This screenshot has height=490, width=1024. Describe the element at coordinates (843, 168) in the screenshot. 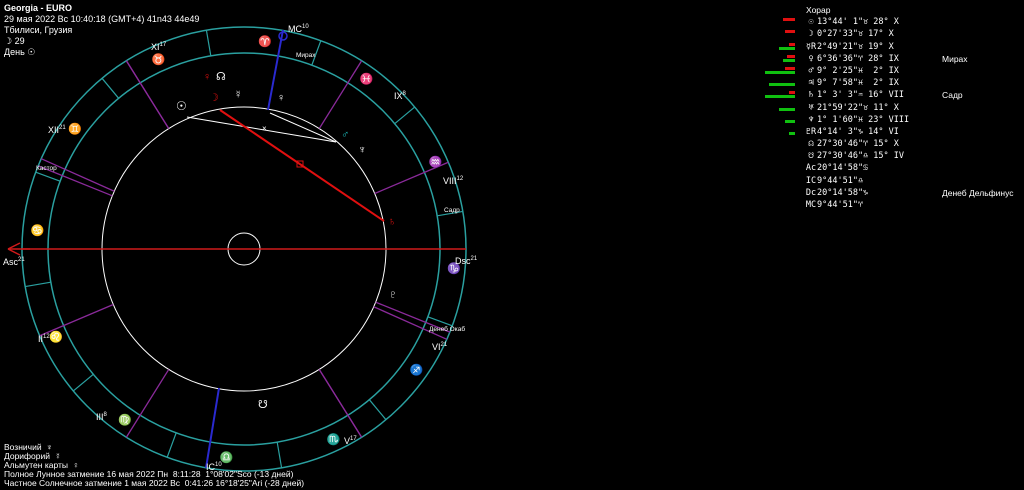

I see `planet-position: 20°14'58"♋` at that location.